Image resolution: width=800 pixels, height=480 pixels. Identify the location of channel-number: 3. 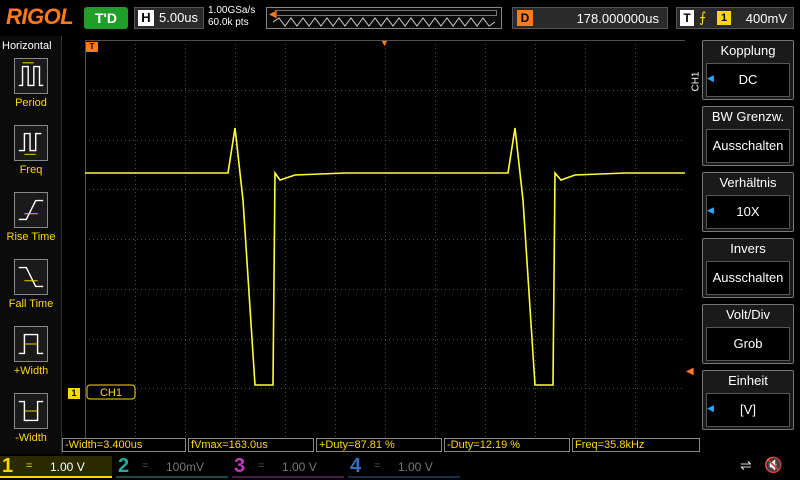
(240, 466).